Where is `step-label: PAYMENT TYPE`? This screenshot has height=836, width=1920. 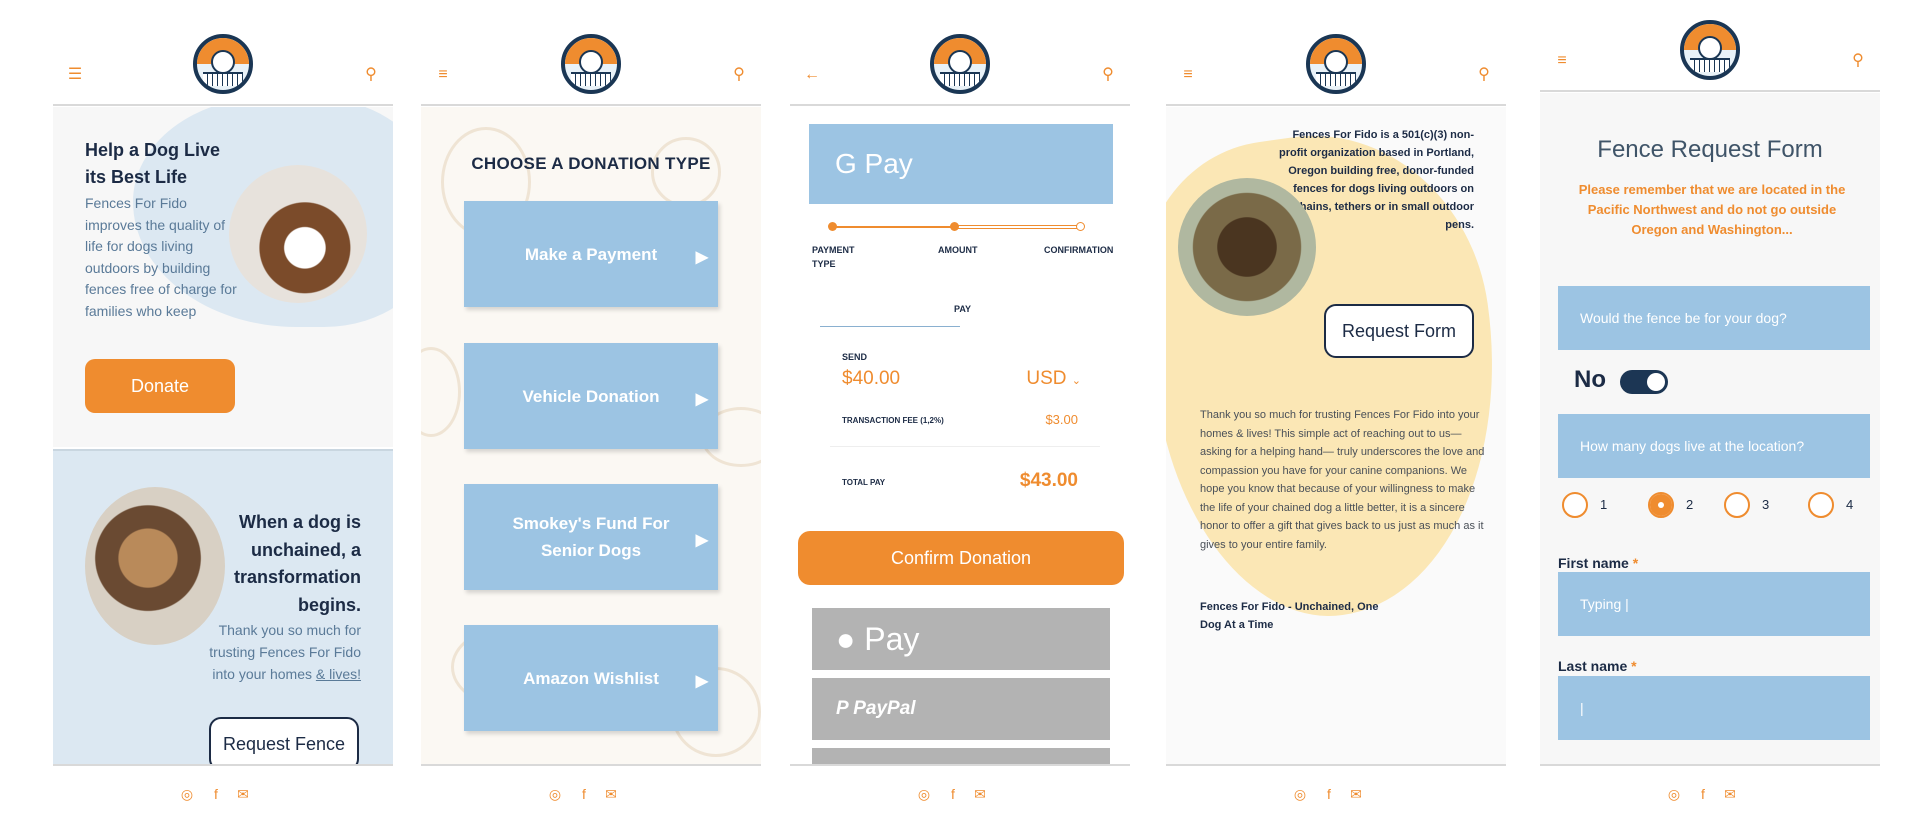 step-label: PAYMENT TYPE is located at coordinates (833, 257).